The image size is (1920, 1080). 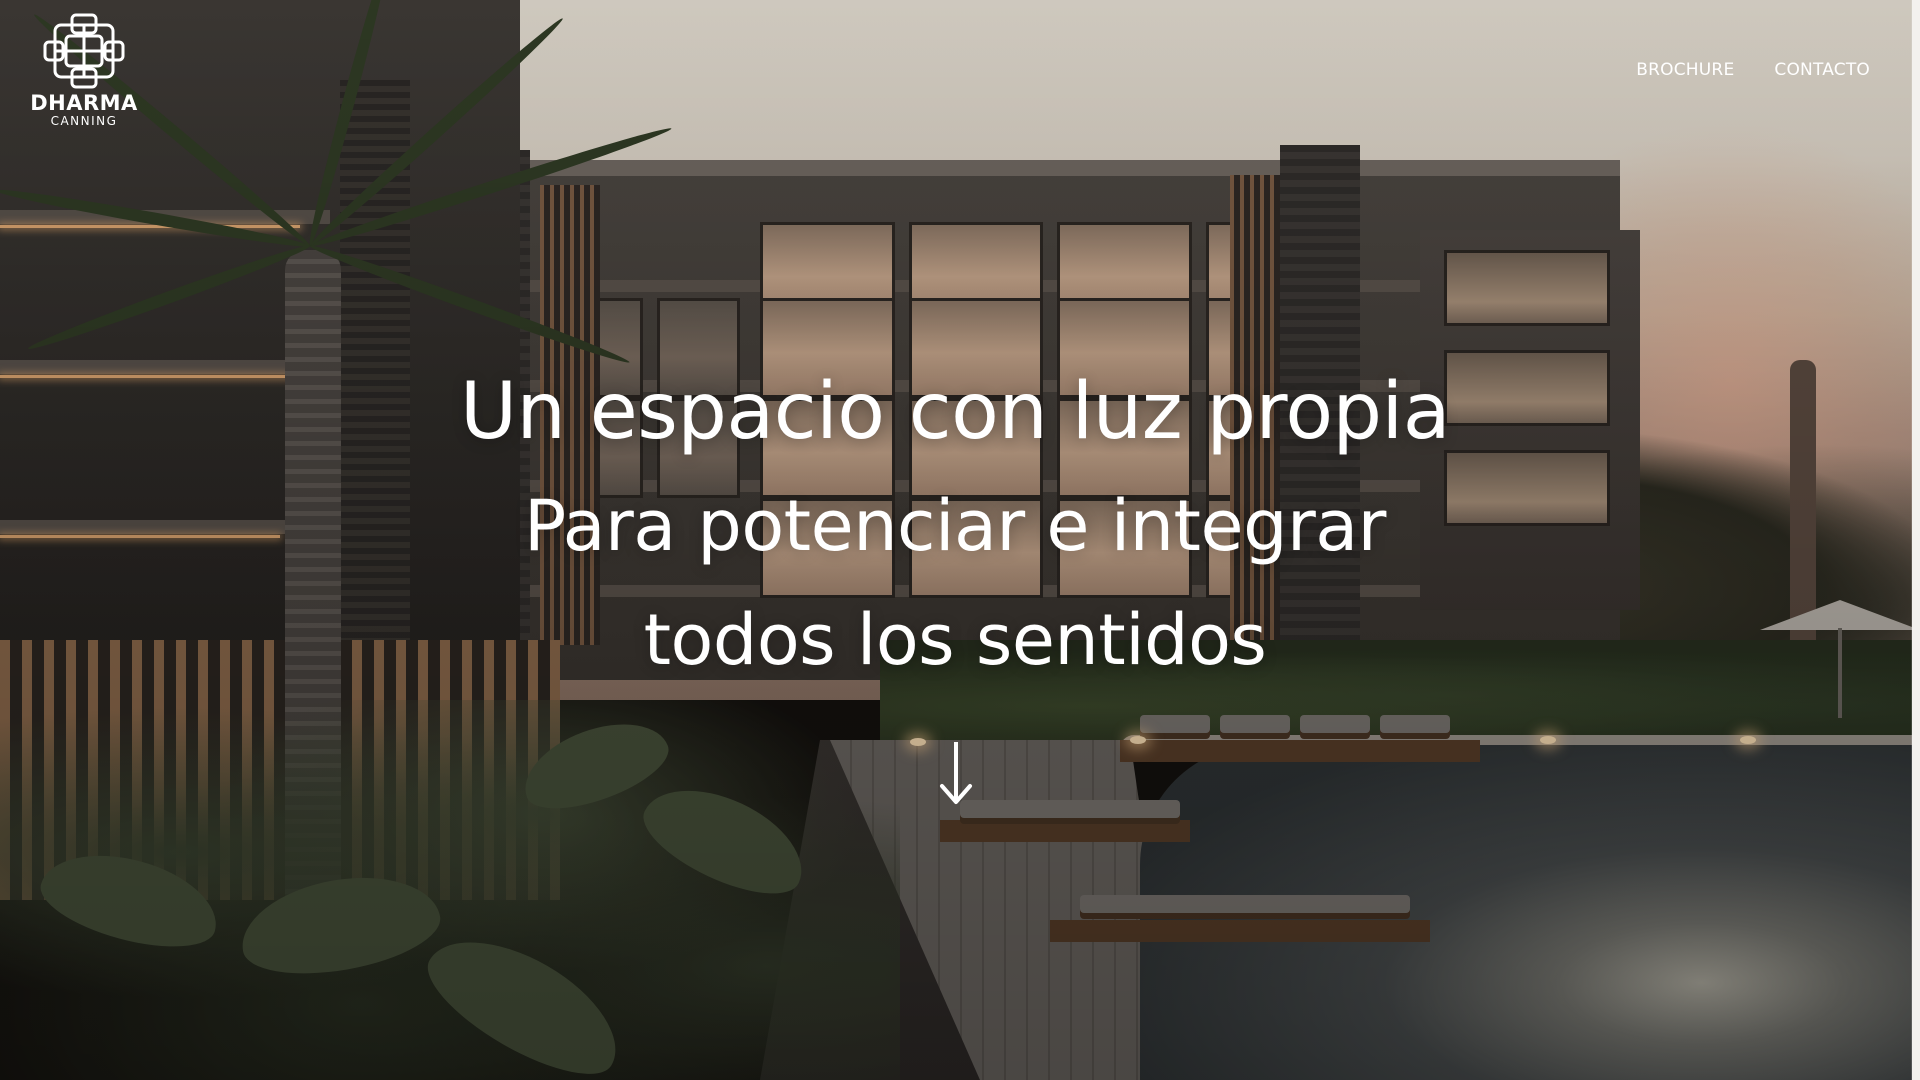 I want to click on brand-logo: DHARMA CANNING, so click(x=84, y=72).